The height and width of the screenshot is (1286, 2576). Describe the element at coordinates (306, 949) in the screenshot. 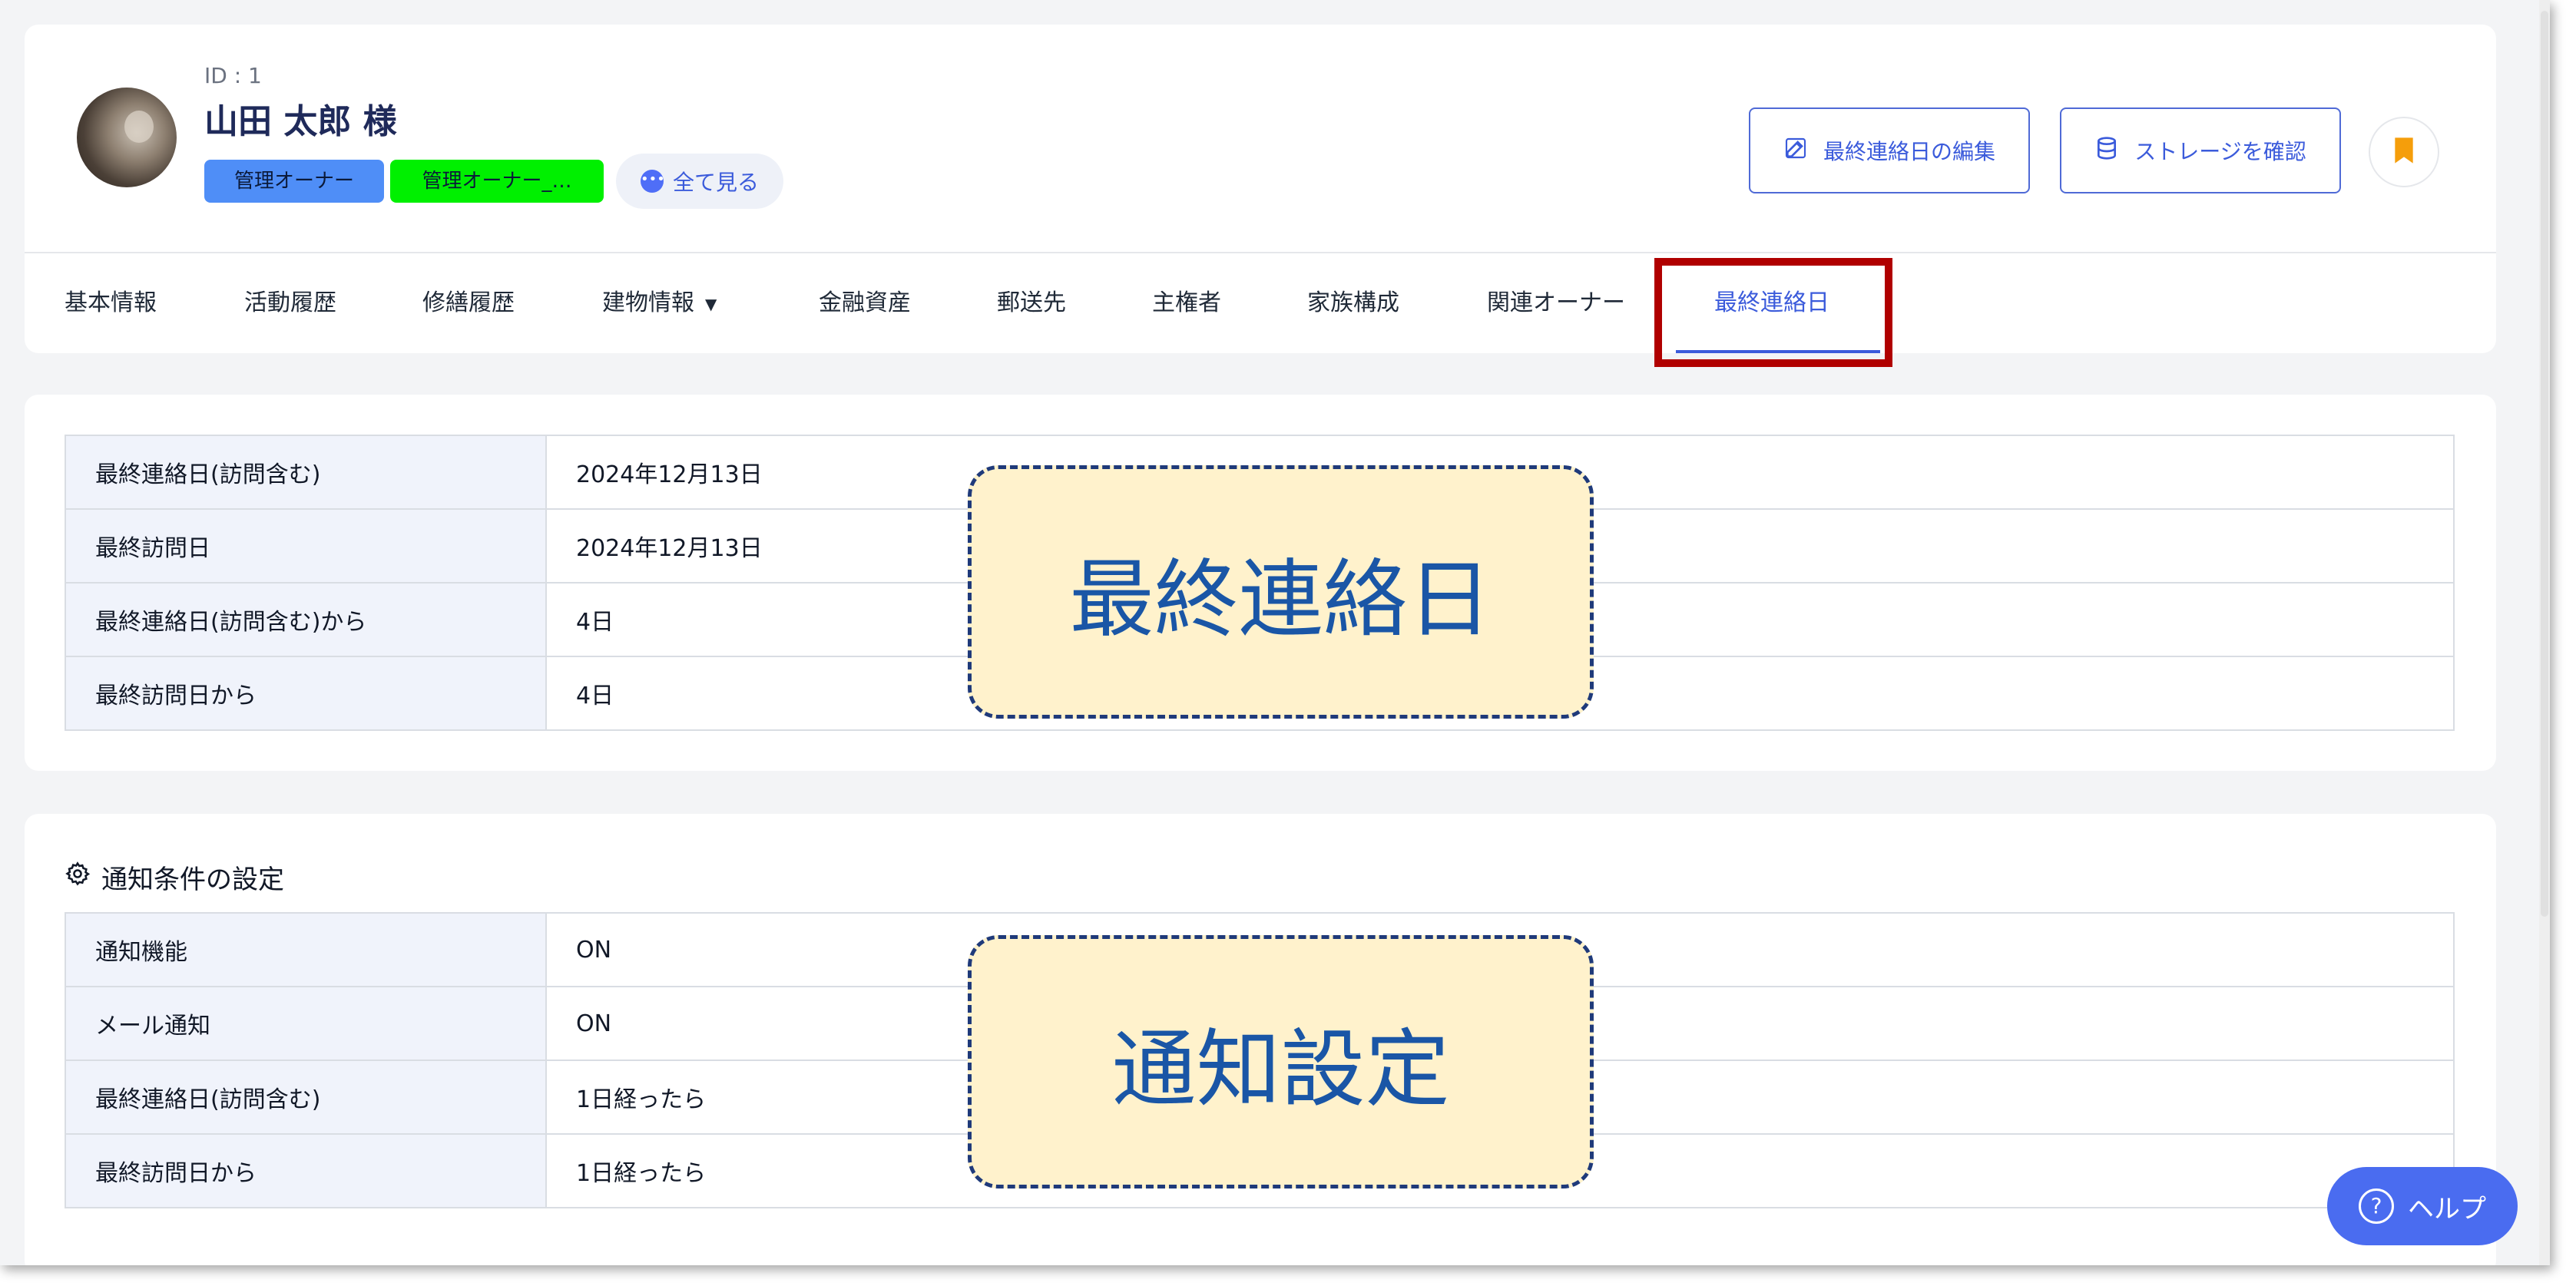

I see `table-key: 通知機能` at that location.